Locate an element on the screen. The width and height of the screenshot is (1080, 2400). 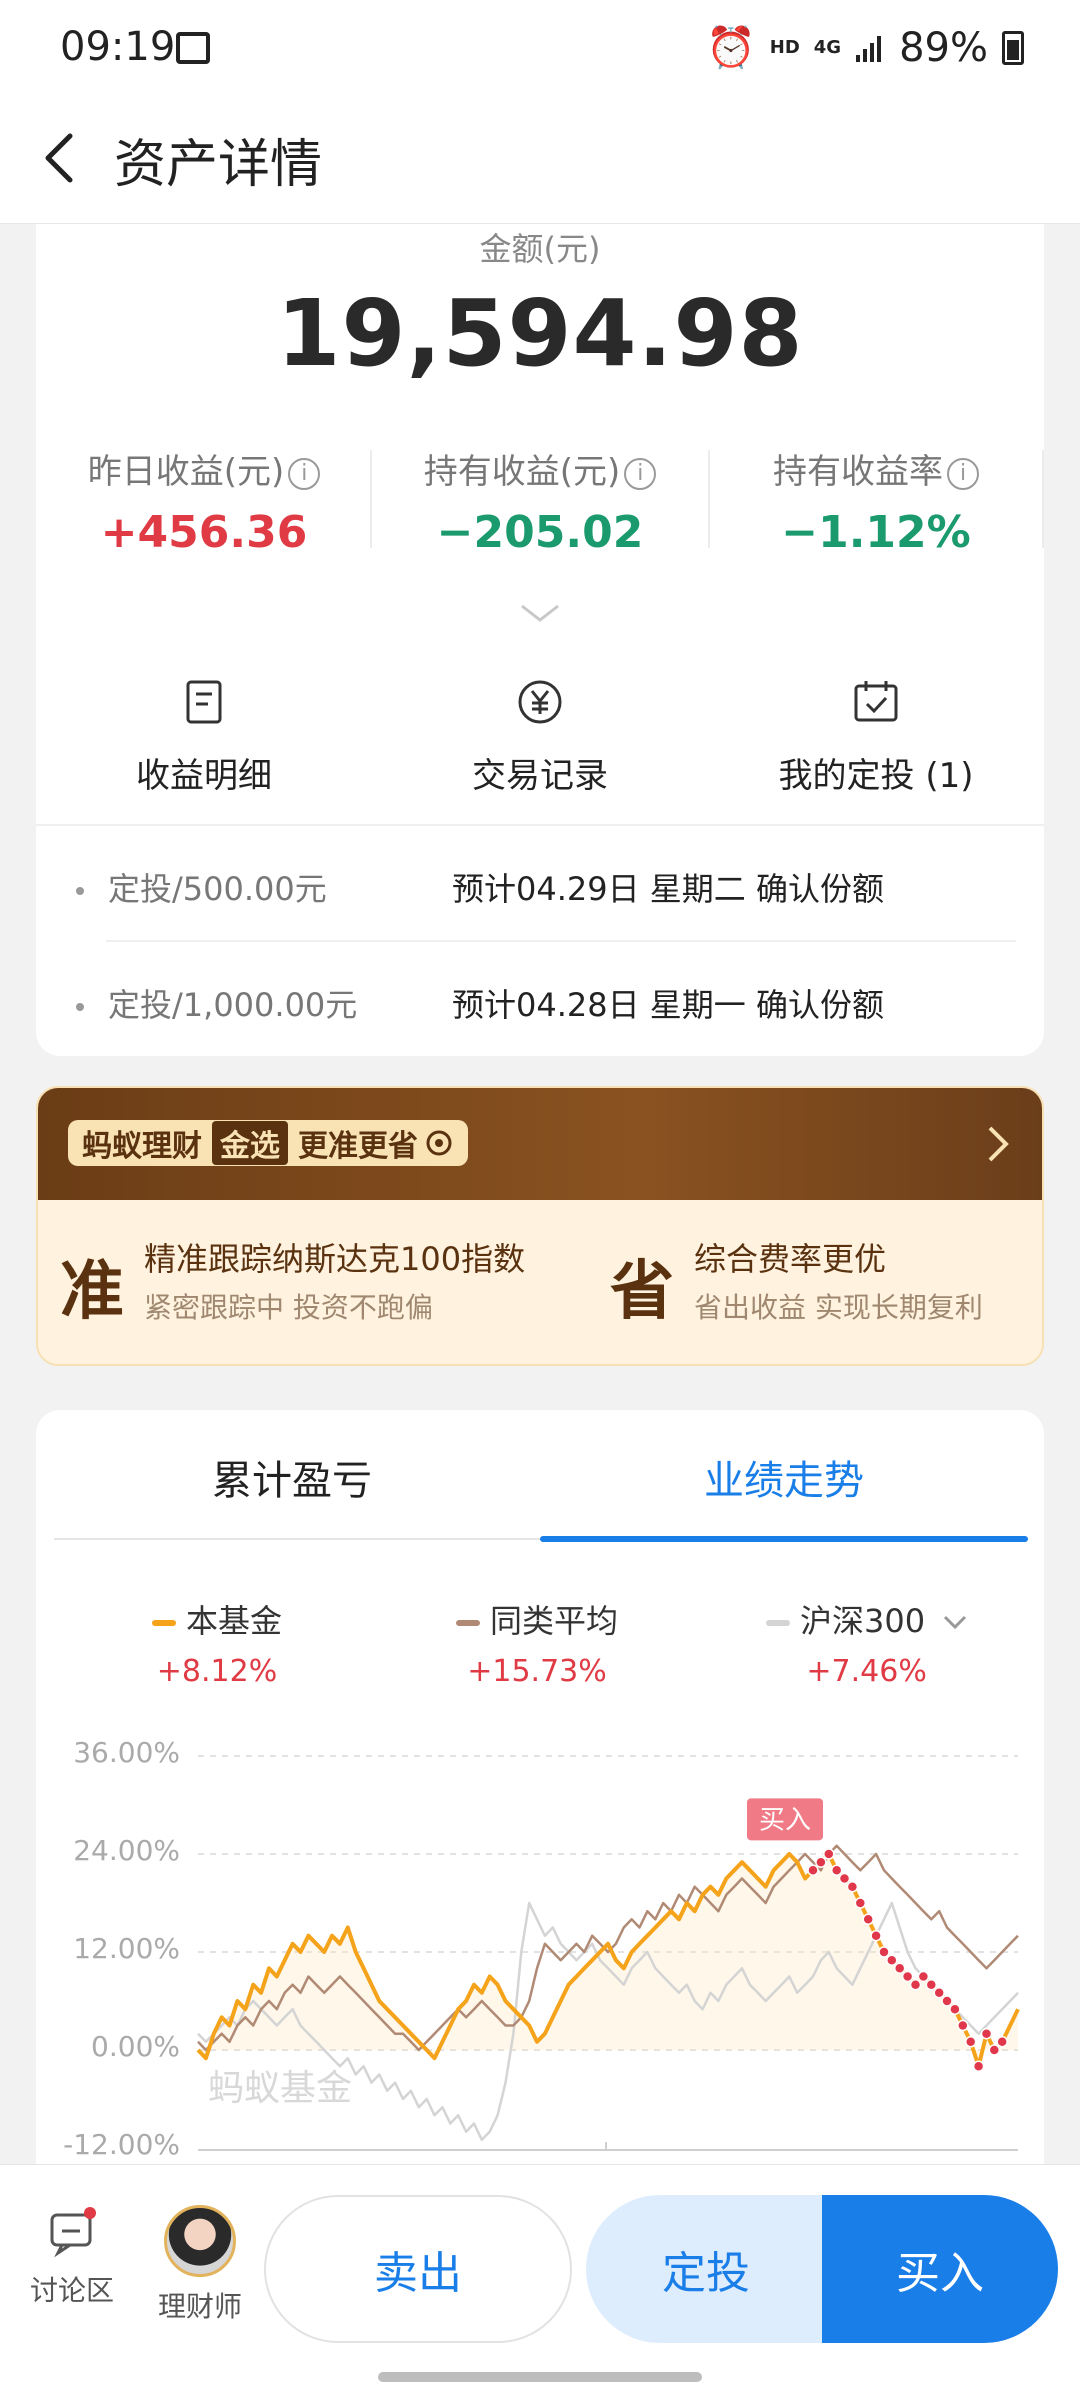
amount-label: 金额(元) is located at coordinates (540, 249).